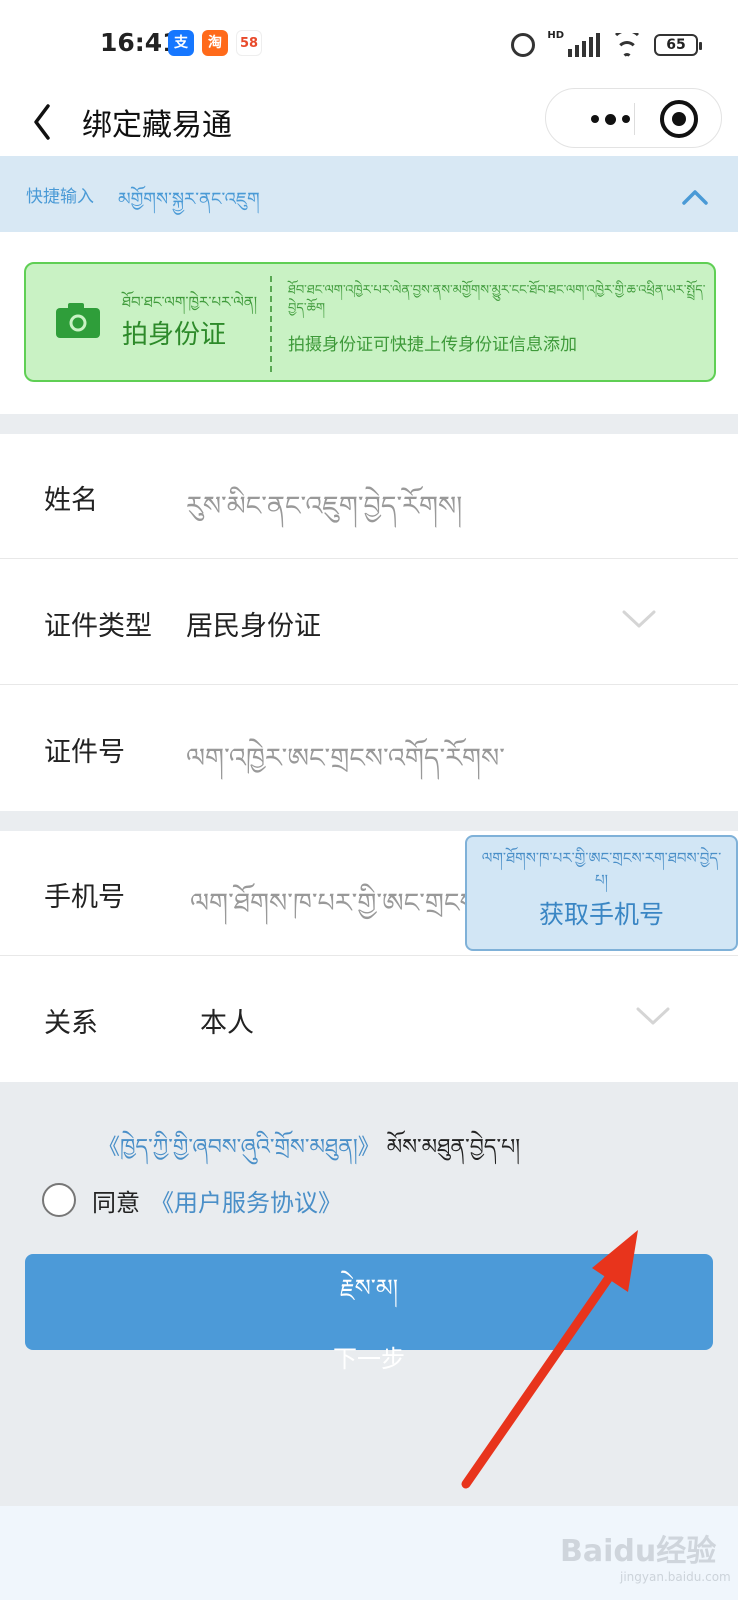 The width and height of the screenshot is (738, 1600). I want to click on get-phone-label: 获取手机号, so click(601, 914).